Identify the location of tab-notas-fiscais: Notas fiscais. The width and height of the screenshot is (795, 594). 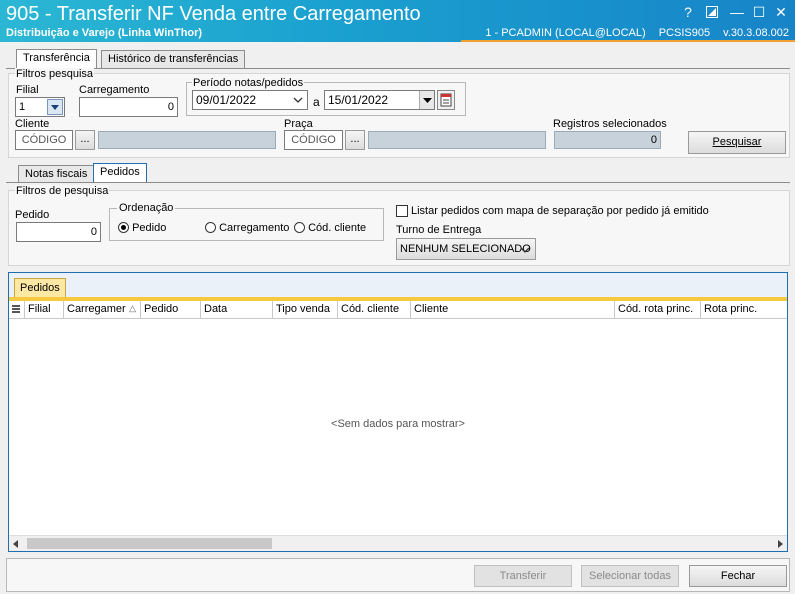
(56, 174).